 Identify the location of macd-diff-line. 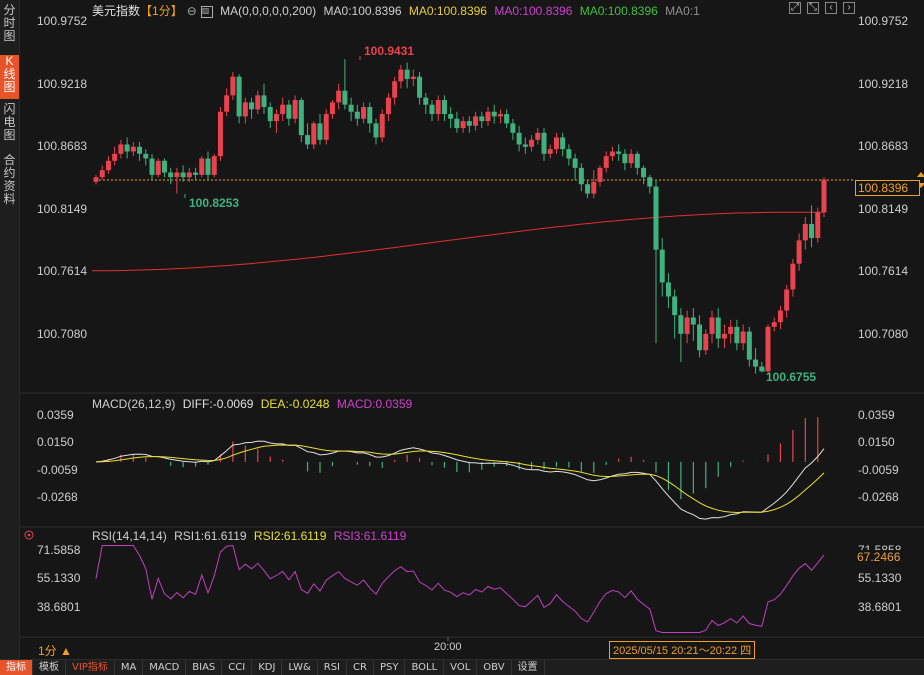
(460, 480).